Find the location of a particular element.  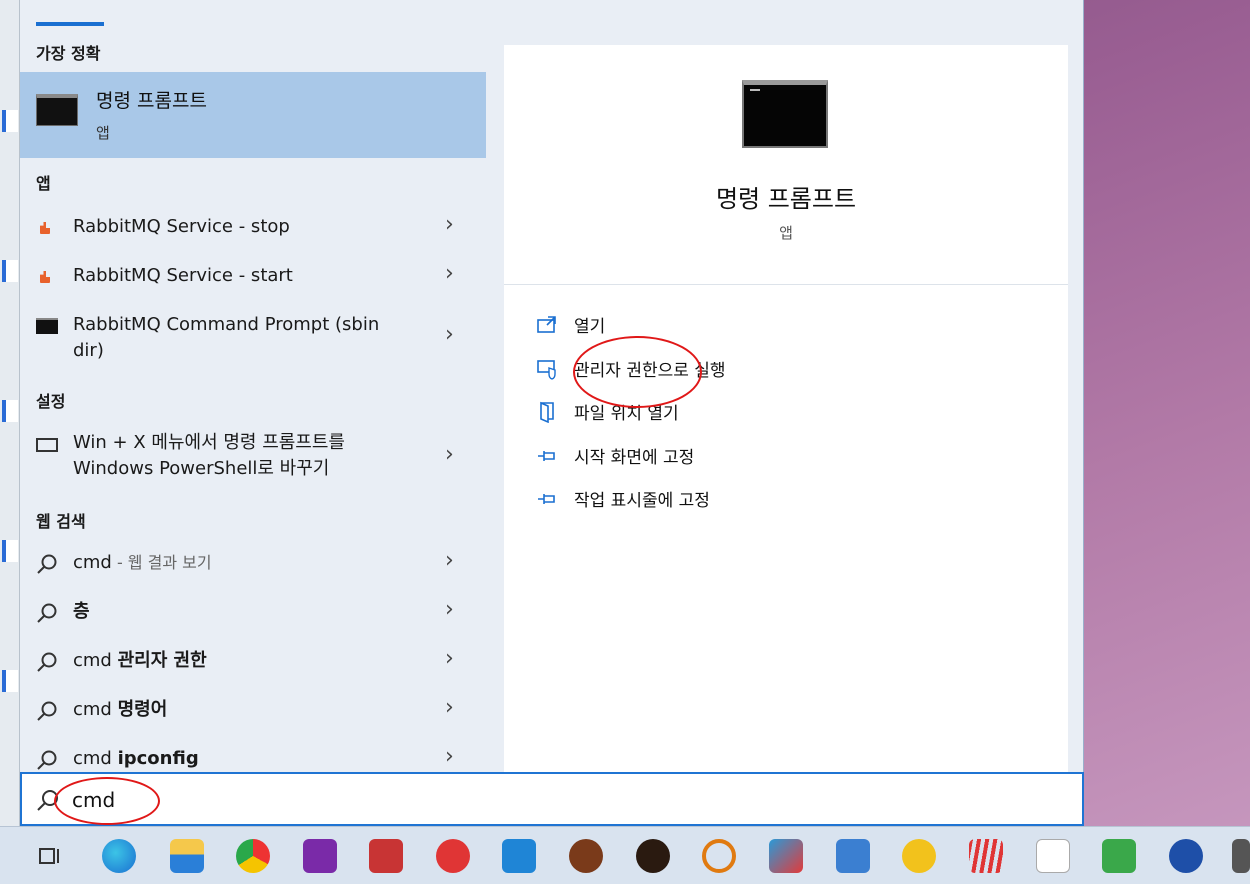

search-magnifier-icon is located at coordinates (719, 856).